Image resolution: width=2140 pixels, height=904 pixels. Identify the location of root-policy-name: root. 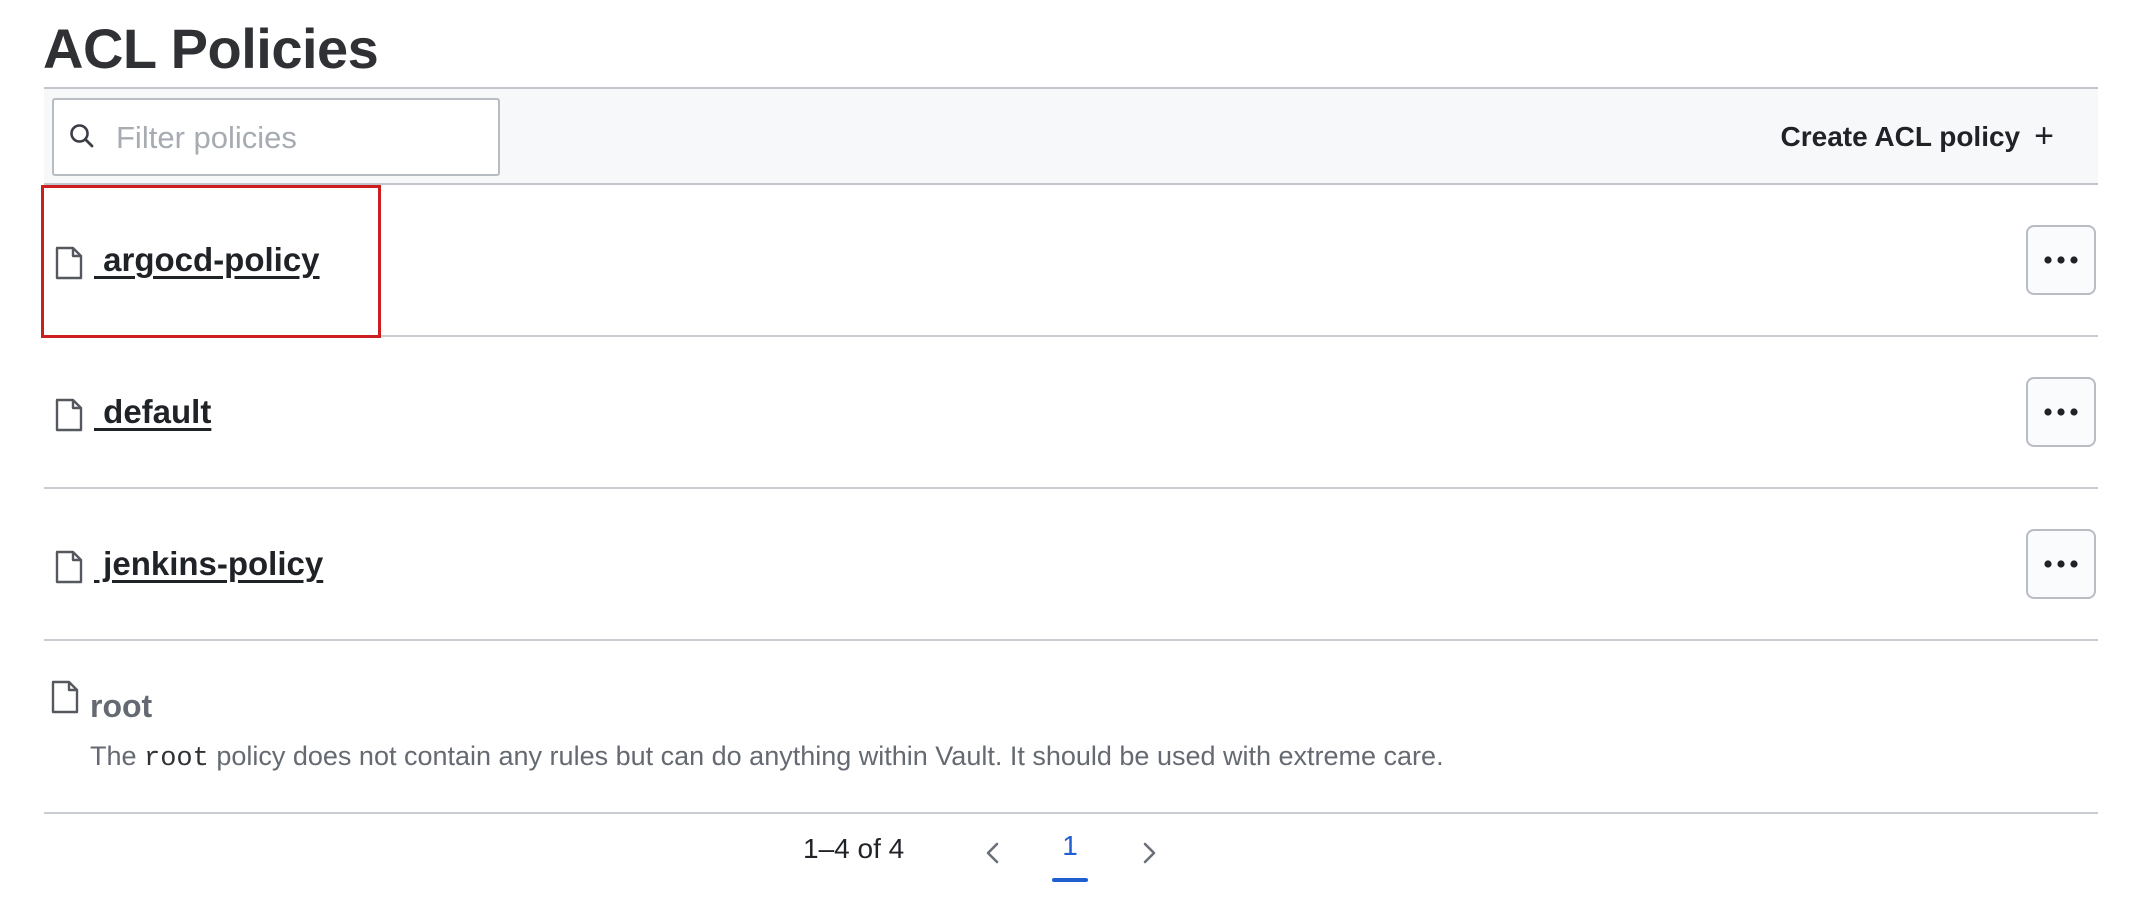
(121, 706).